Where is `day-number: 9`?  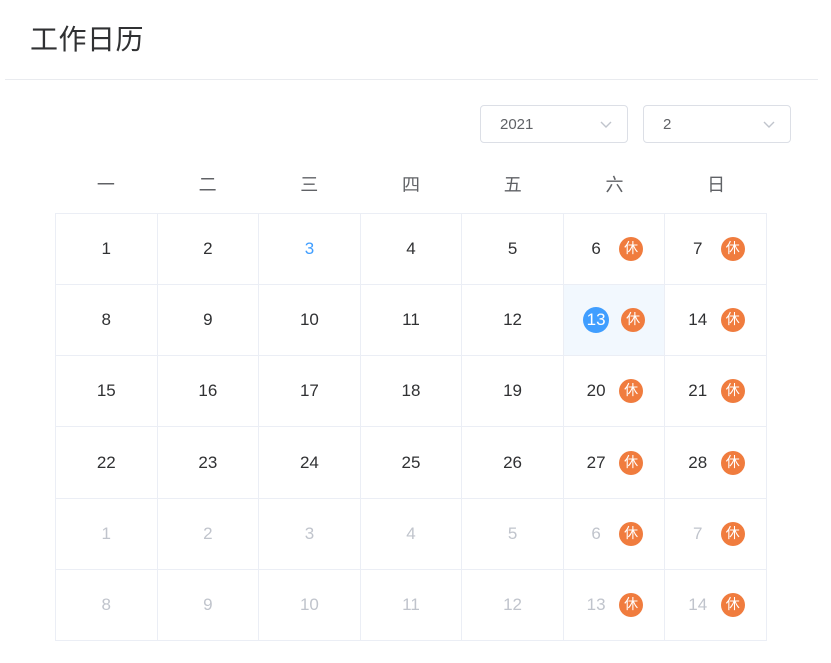
day-number: 9 is located at coordinates (208, 604).